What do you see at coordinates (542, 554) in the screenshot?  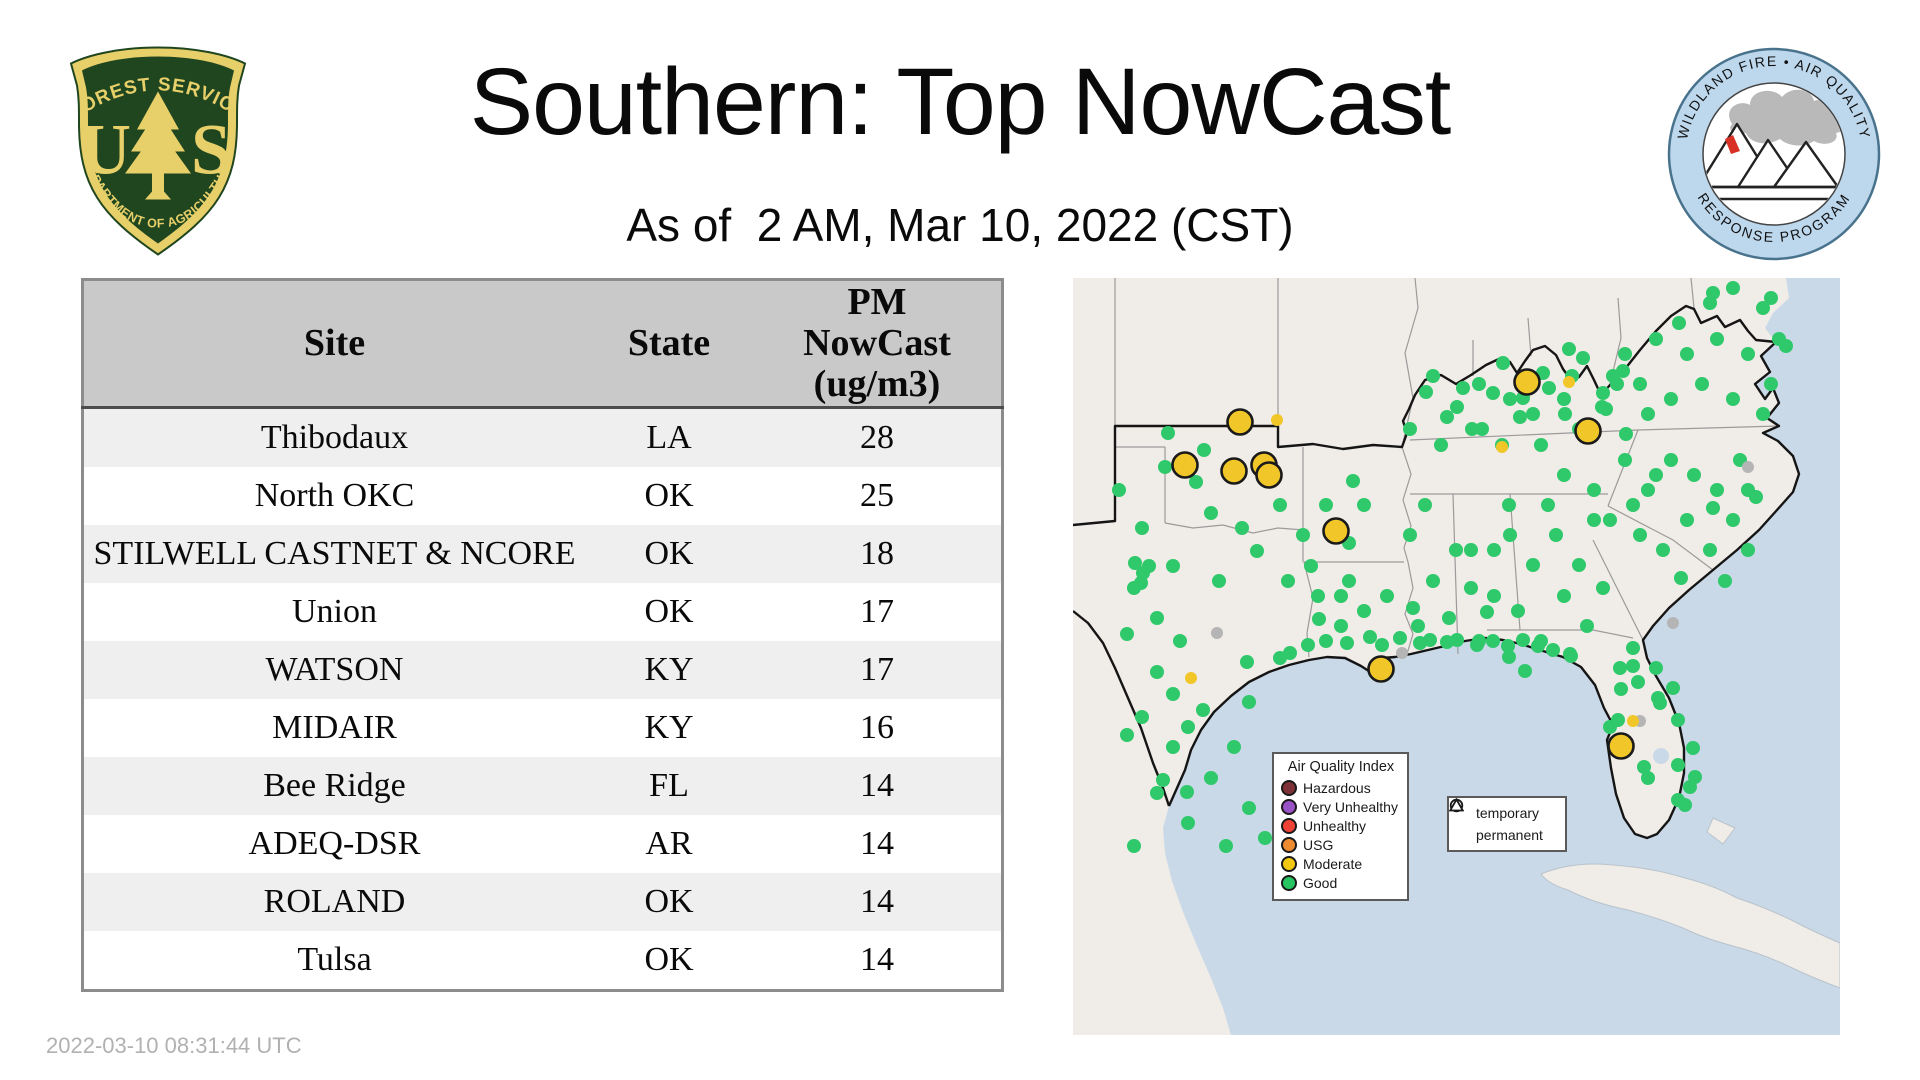 I see `table-row: STILWELL CASTNET & NCORE OK 18` at bounding box center [542, 554].